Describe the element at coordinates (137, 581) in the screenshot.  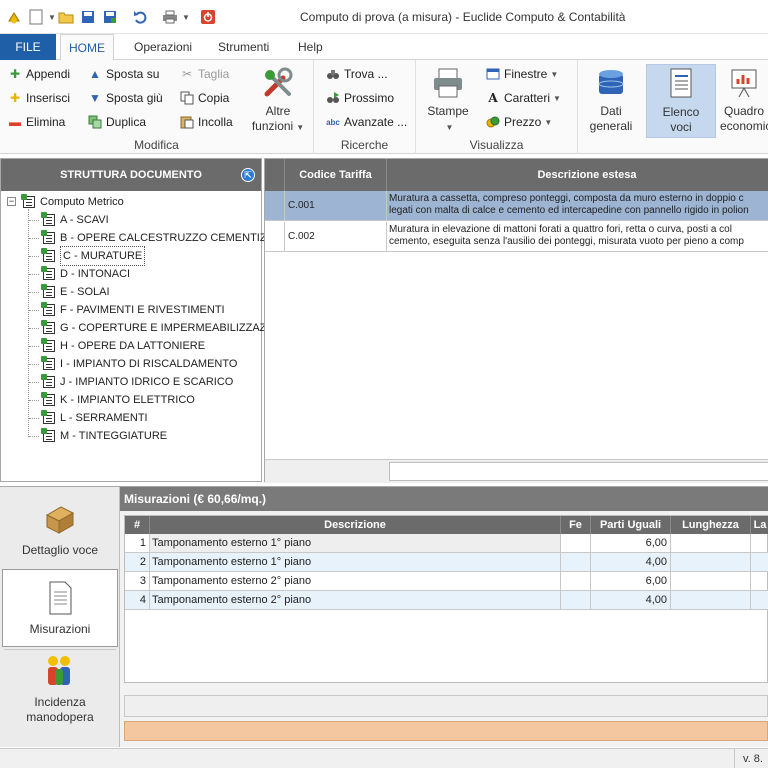
I see `cell-num: 3` at that location.